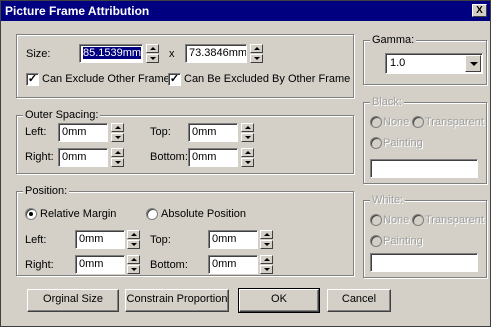  Describe the element at coordinates (434, 63) in the screenshot. I see `gamma-select: 1.0` at that location.